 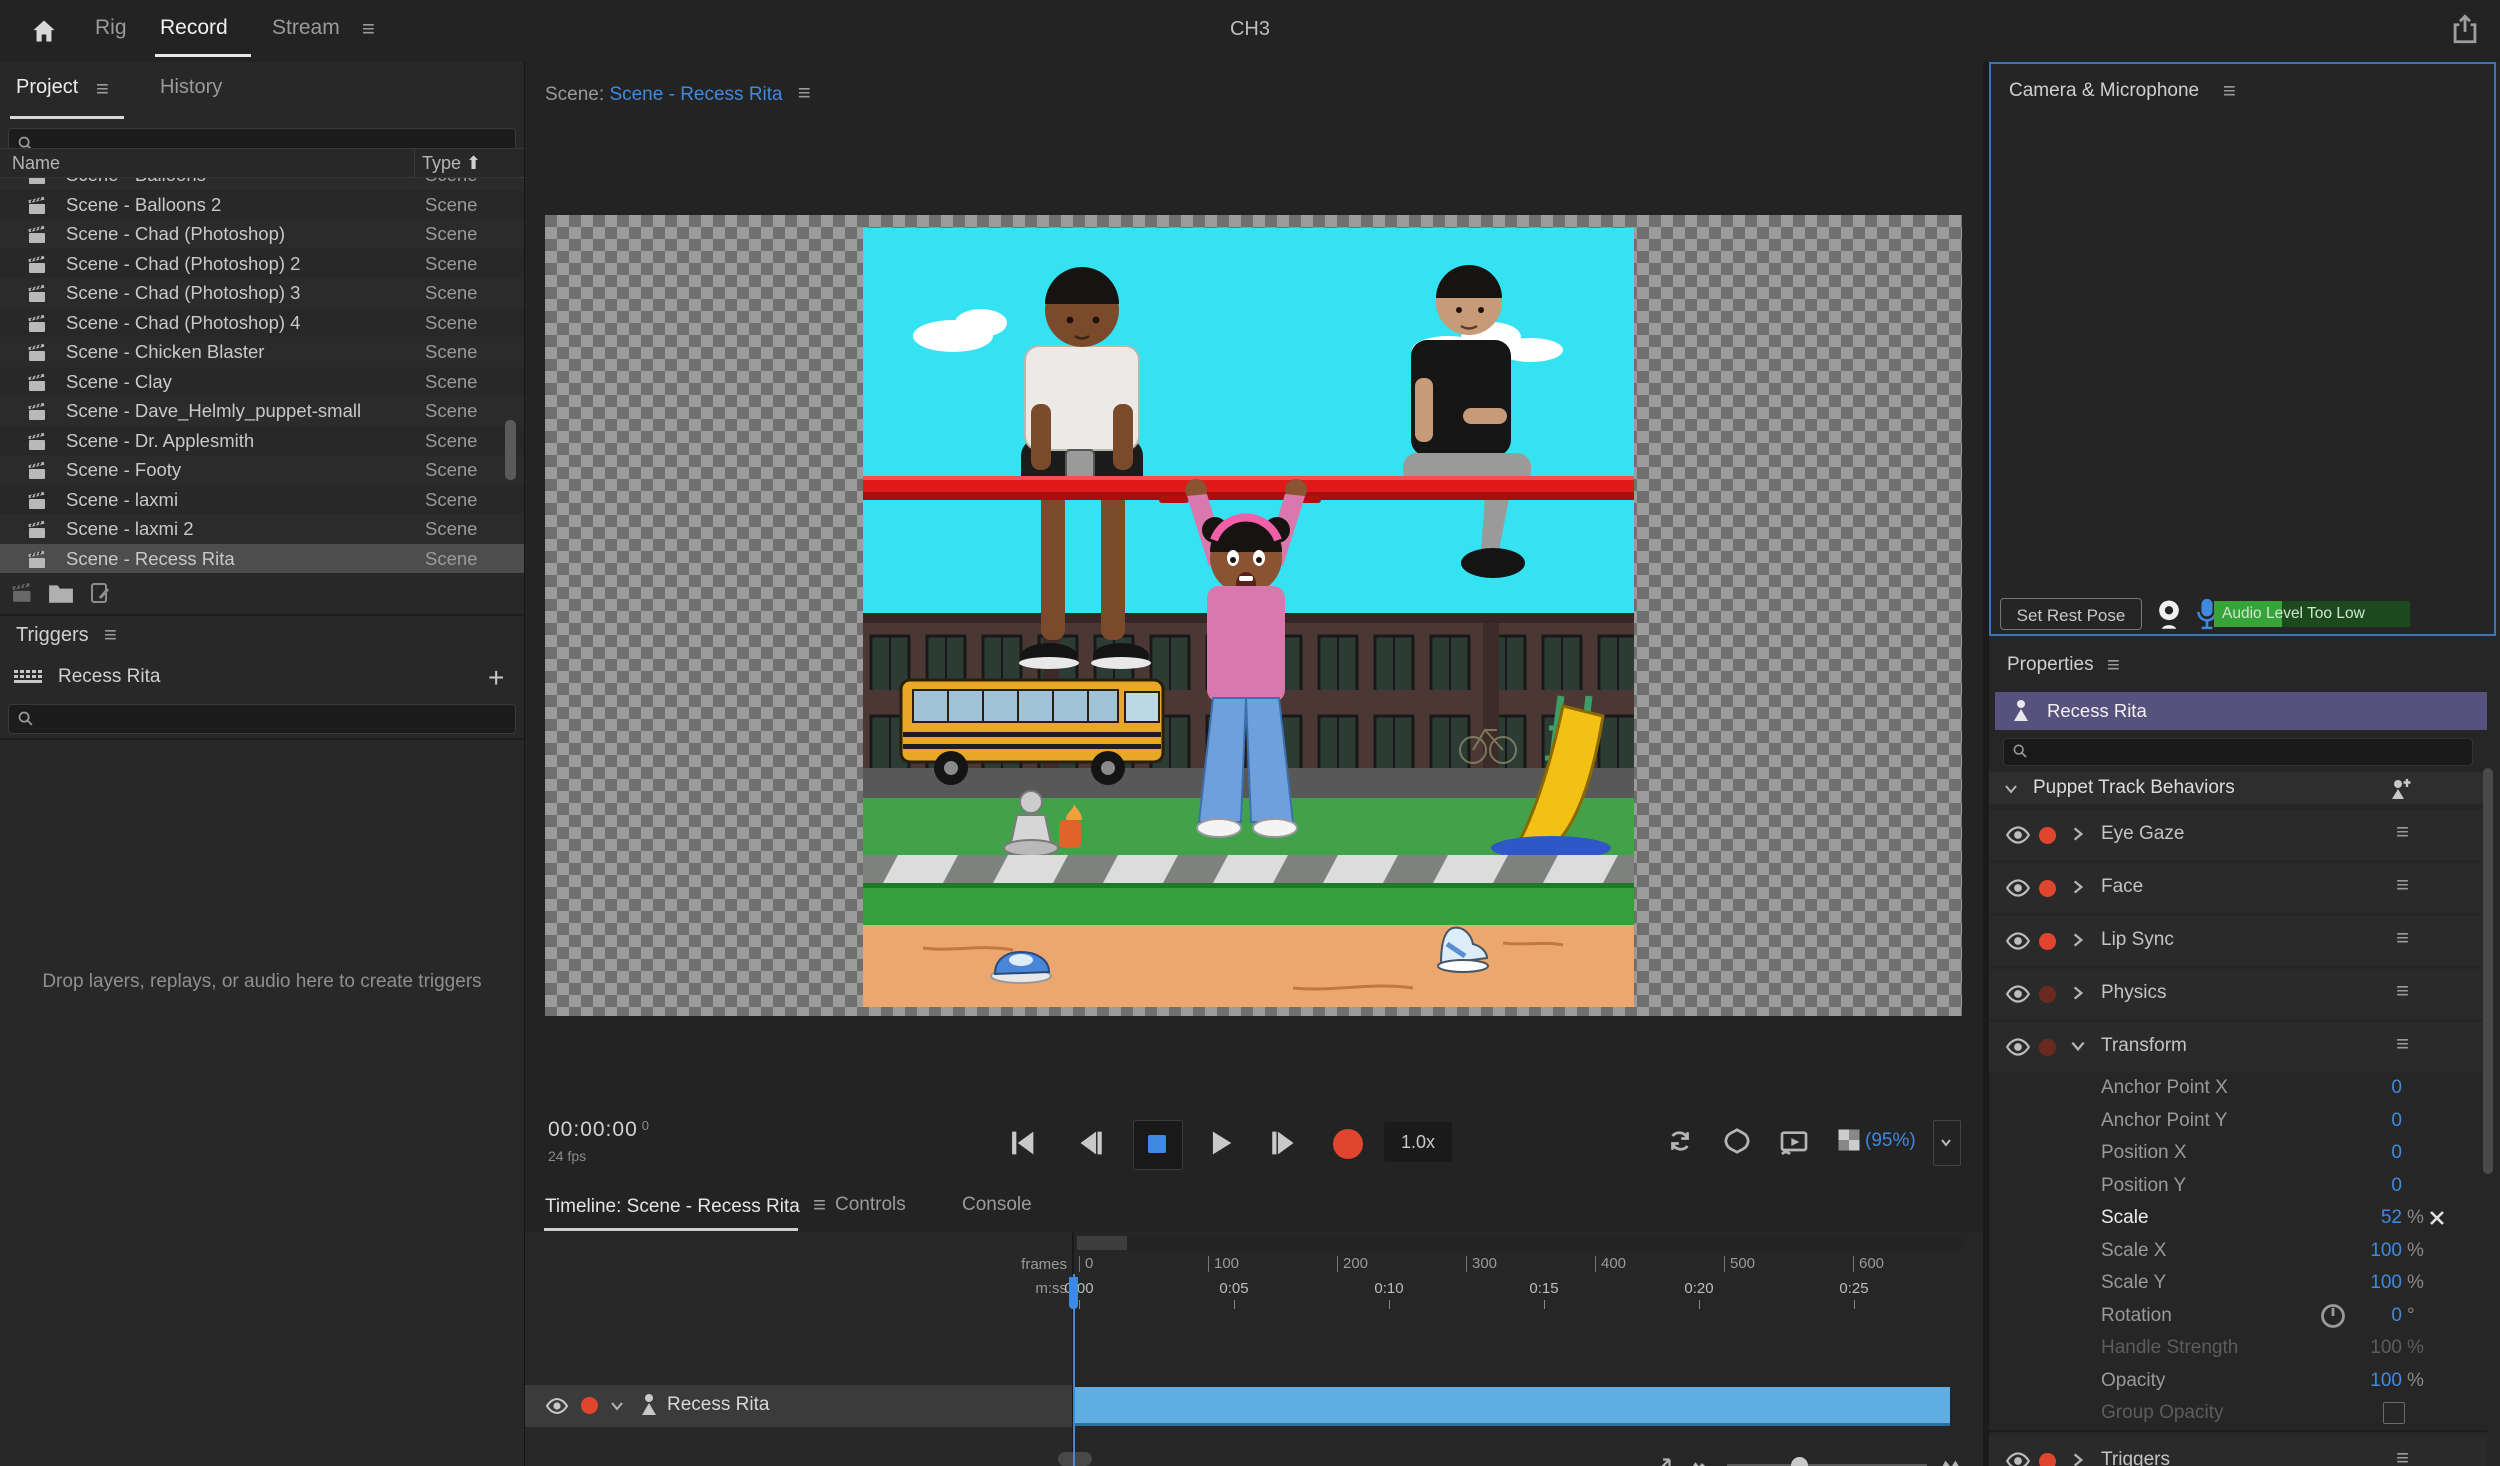 I want to click on project-row: Scene - Balloons 2 Scene, so click(x=262, y=205).